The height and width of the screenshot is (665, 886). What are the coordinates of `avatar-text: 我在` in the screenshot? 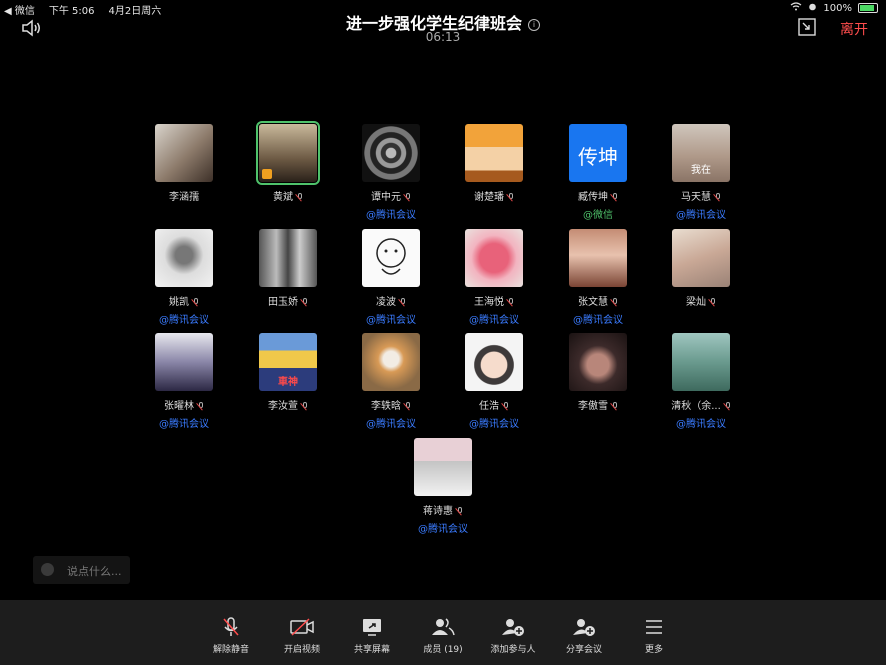 It's located at (701, 170).